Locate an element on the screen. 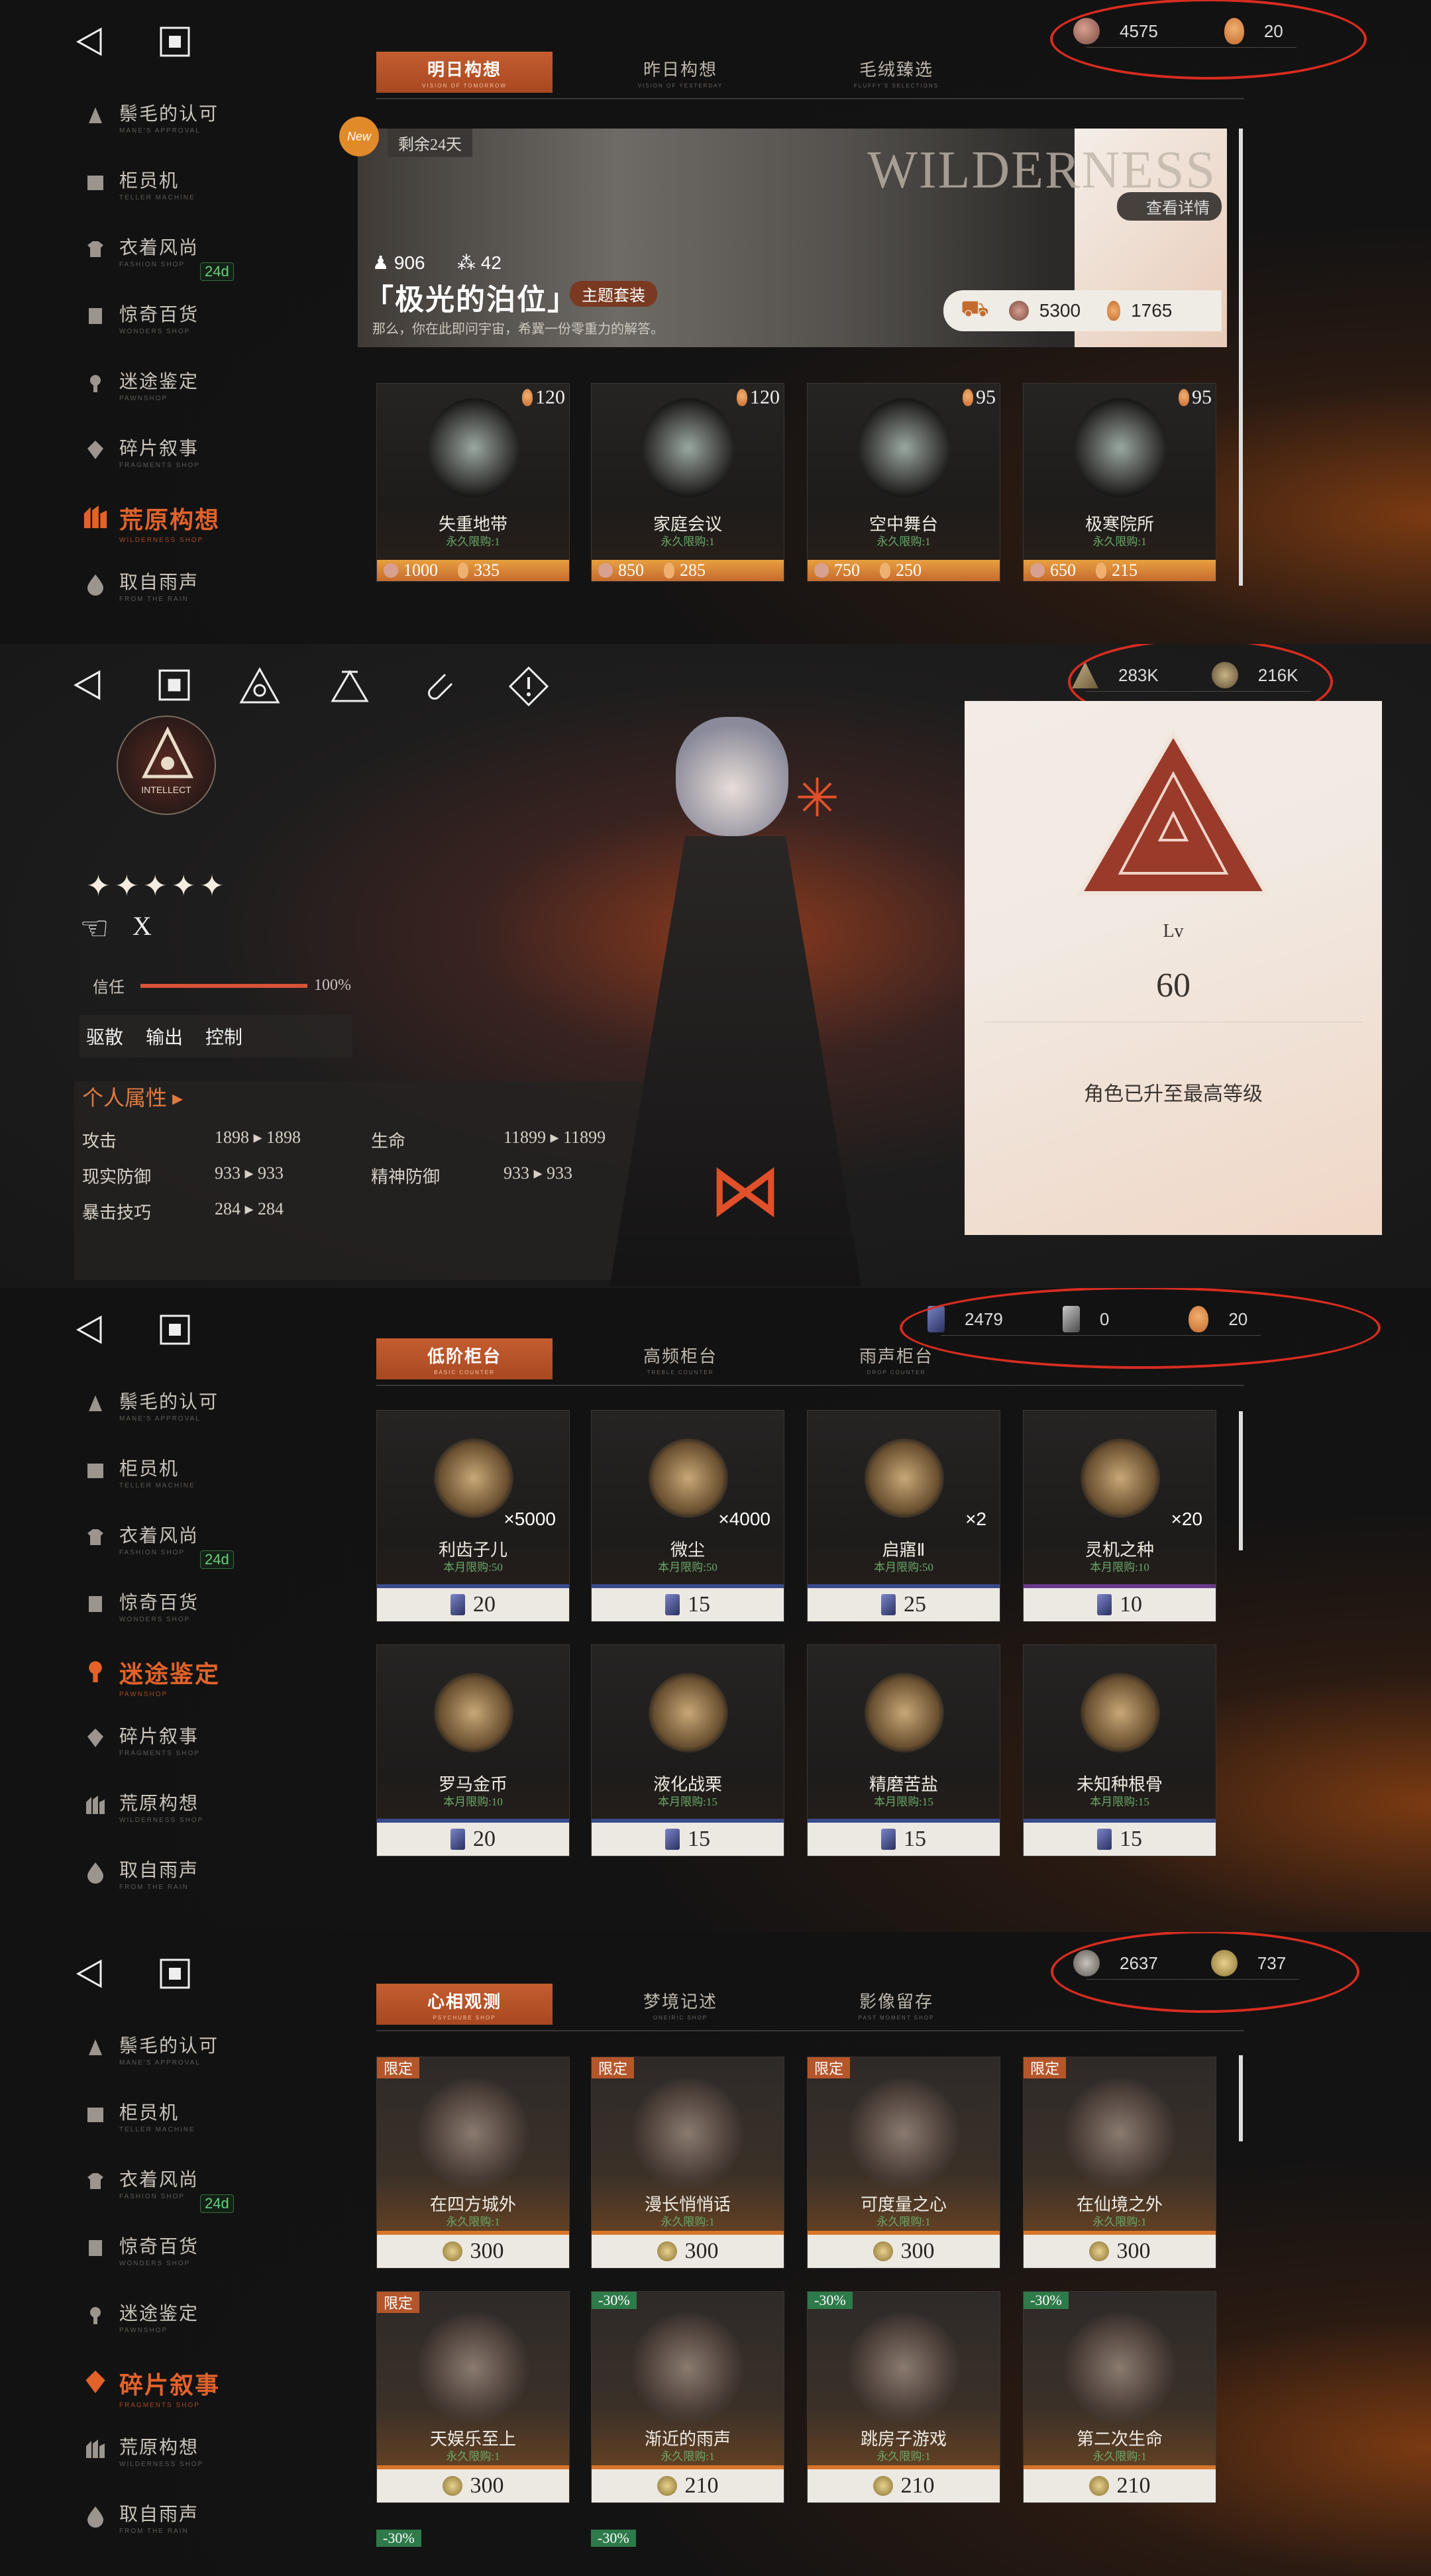 This screenshot has width=1431, height=2576. trust-label: 信任 is located at coordinates (109, 987).